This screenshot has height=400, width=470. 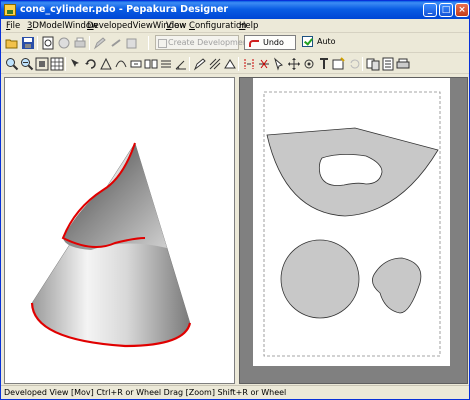 I want to click on save-icon, so click(x=28, y=43).